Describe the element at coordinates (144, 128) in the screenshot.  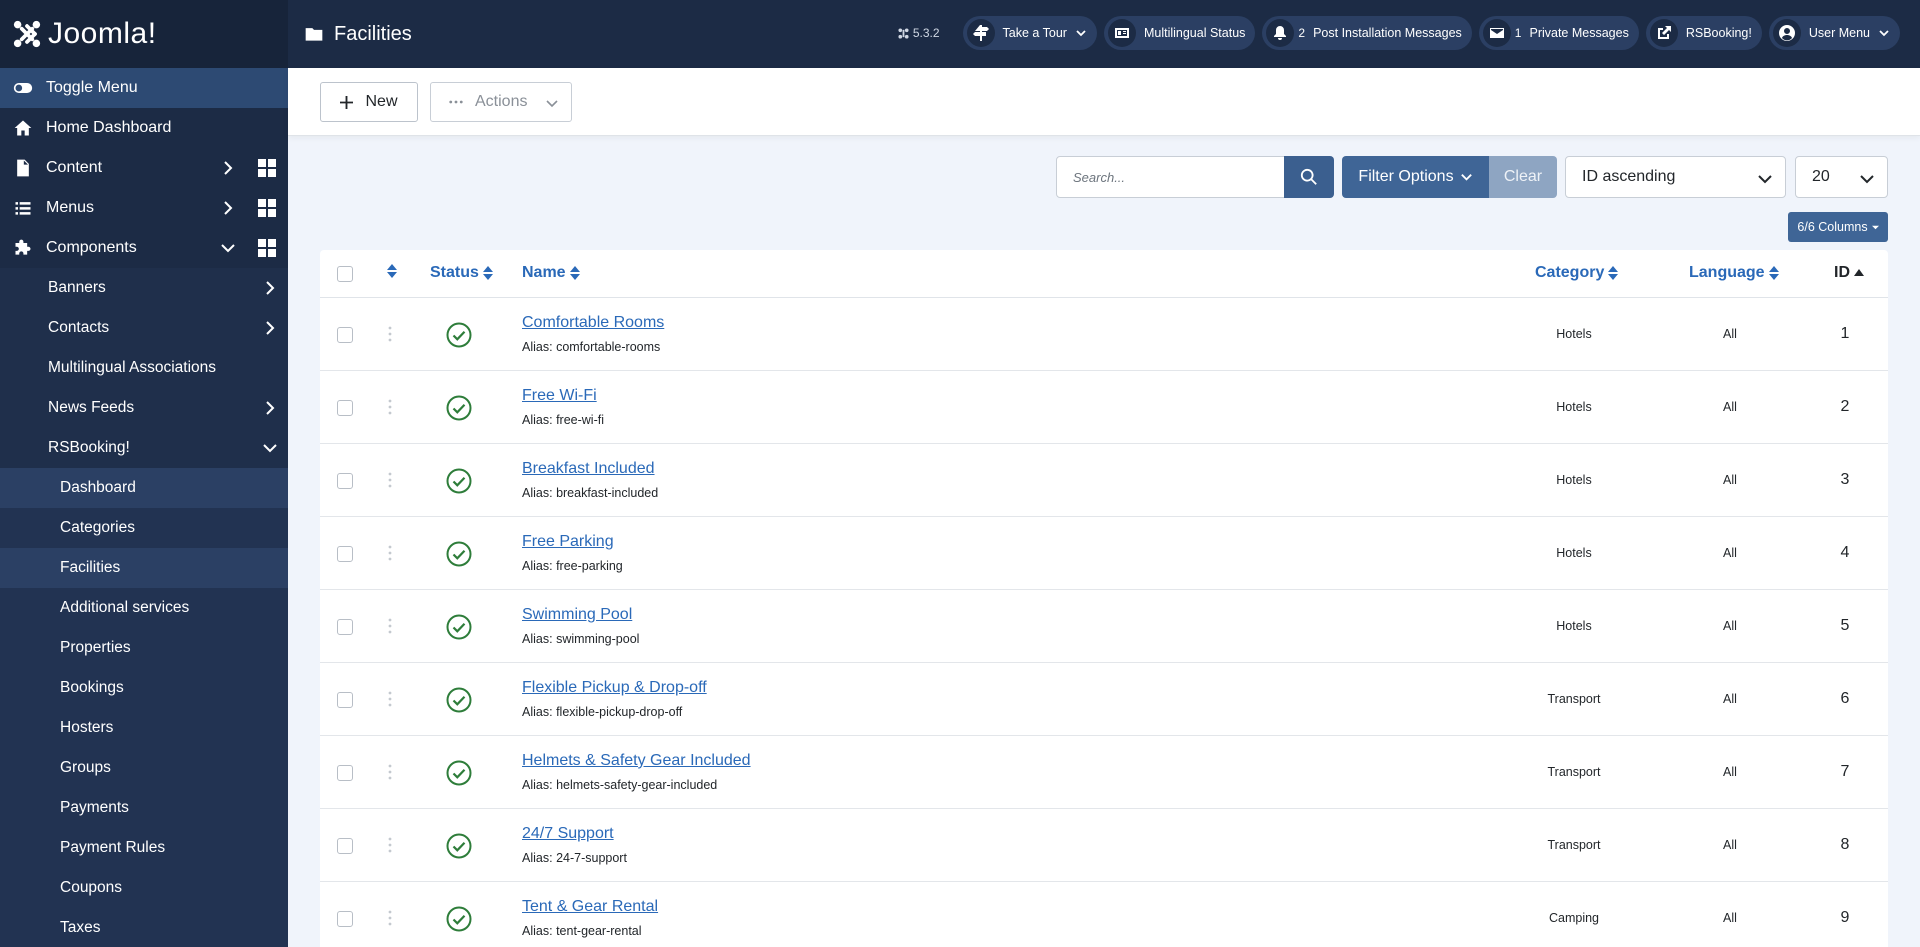
I see `sidebar-item-home-dashboard: Home Dashboard` at that location.